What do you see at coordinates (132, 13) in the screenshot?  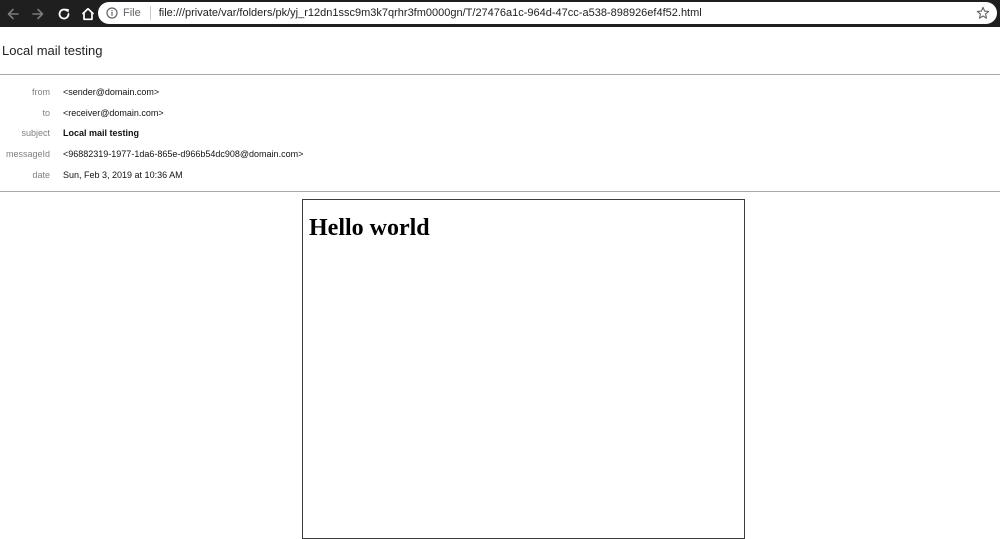 I see `scheme-label: File` at bounding box center [132, 13].